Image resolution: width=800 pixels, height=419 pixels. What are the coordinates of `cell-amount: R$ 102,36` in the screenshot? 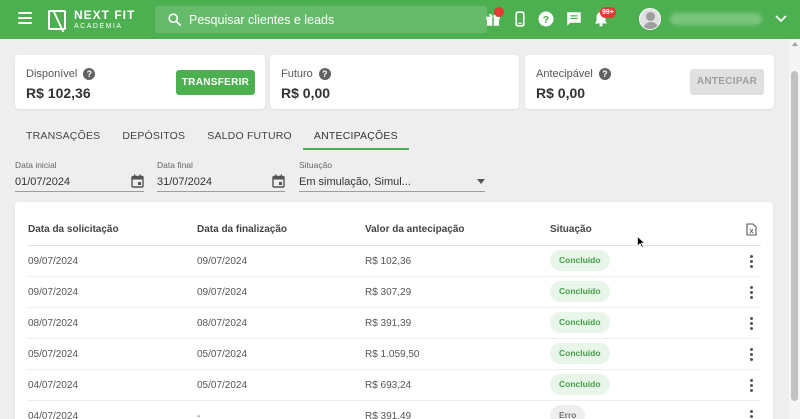 It's located at (388, 261).